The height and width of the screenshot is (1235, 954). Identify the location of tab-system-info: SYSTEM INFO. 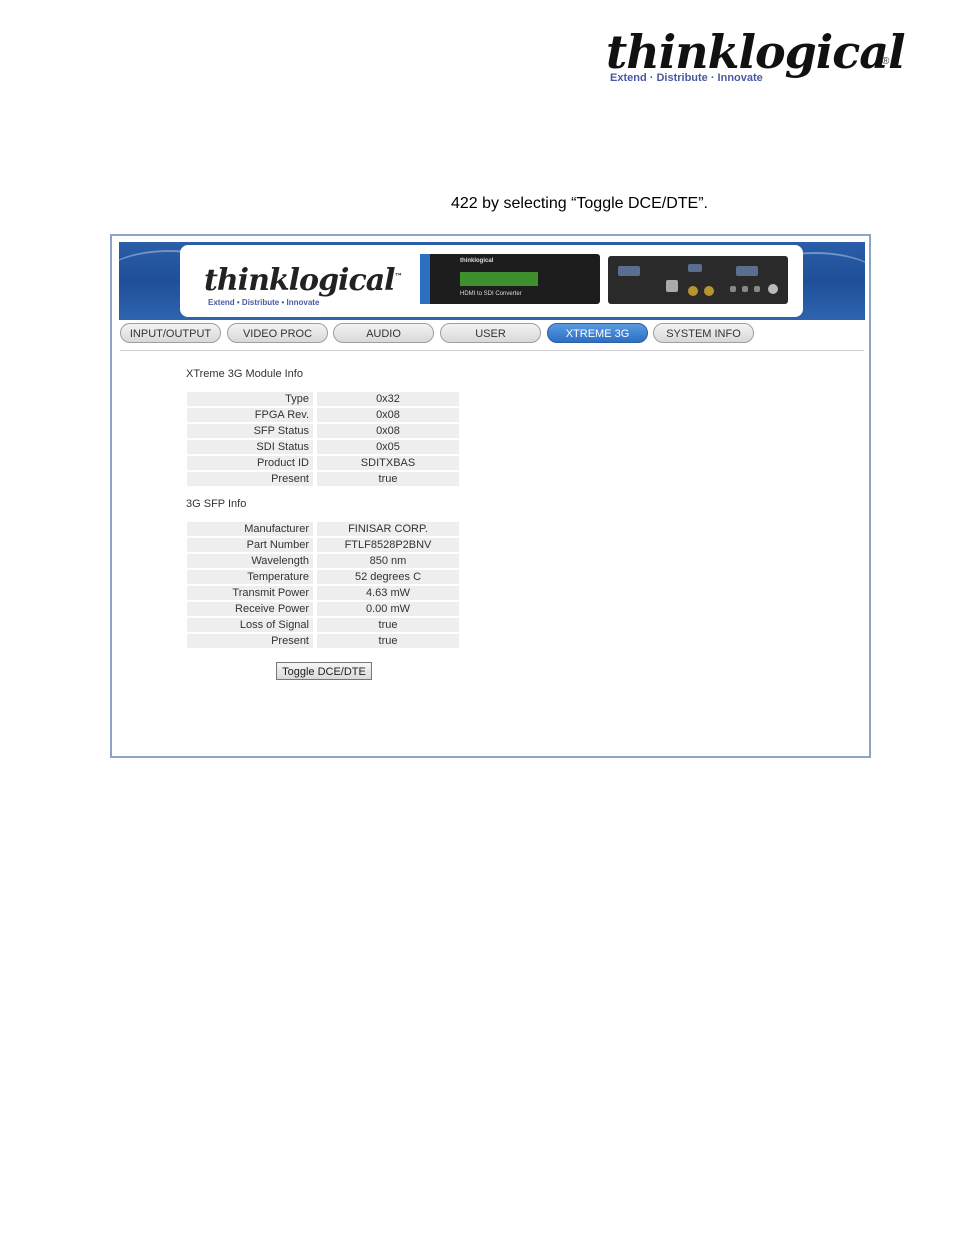
(703, 333).